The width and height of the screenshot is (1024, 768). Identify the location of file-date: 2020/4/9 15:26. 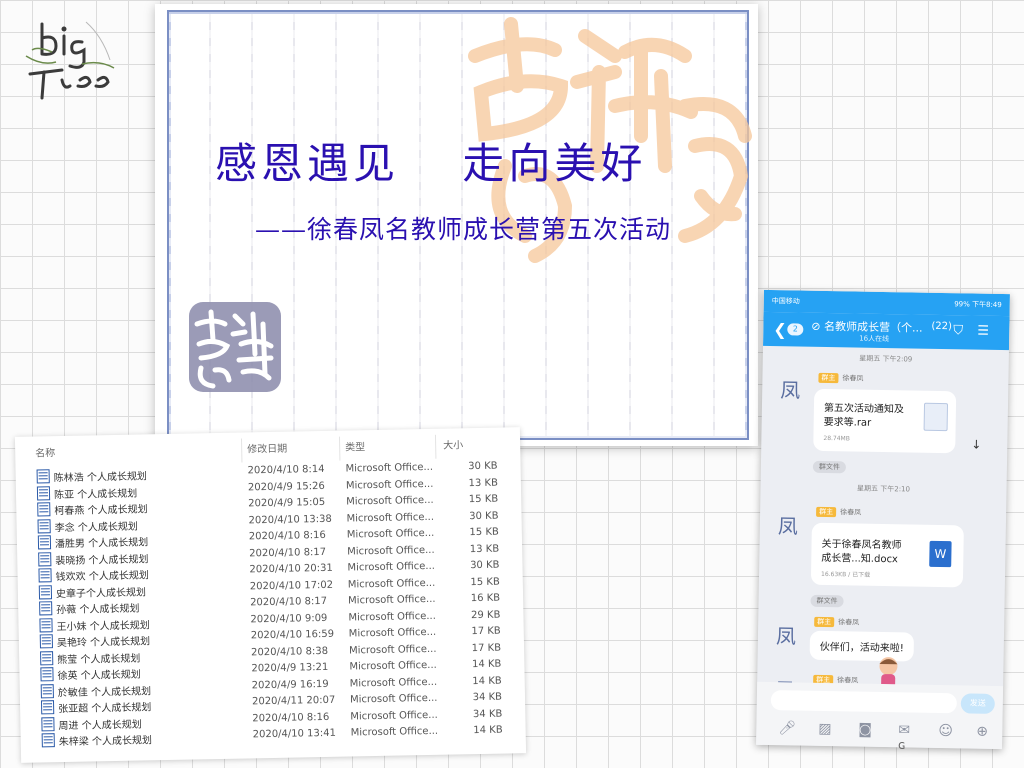
(286, 486).